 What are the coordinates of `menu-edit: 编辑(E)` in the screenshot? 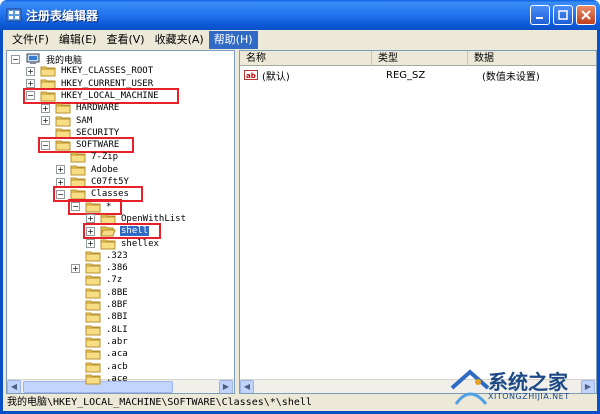 It's located at (78, 40).